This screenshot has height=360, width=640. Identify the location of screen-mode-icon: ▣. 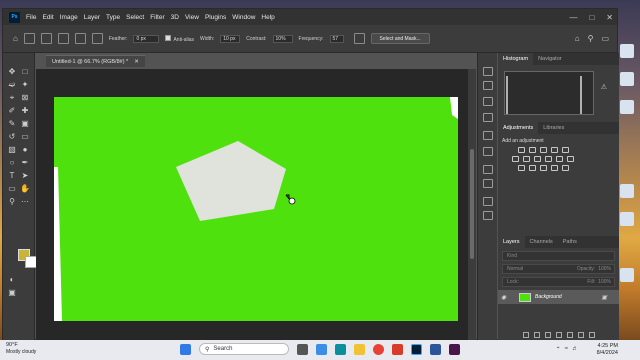
(12, 293).